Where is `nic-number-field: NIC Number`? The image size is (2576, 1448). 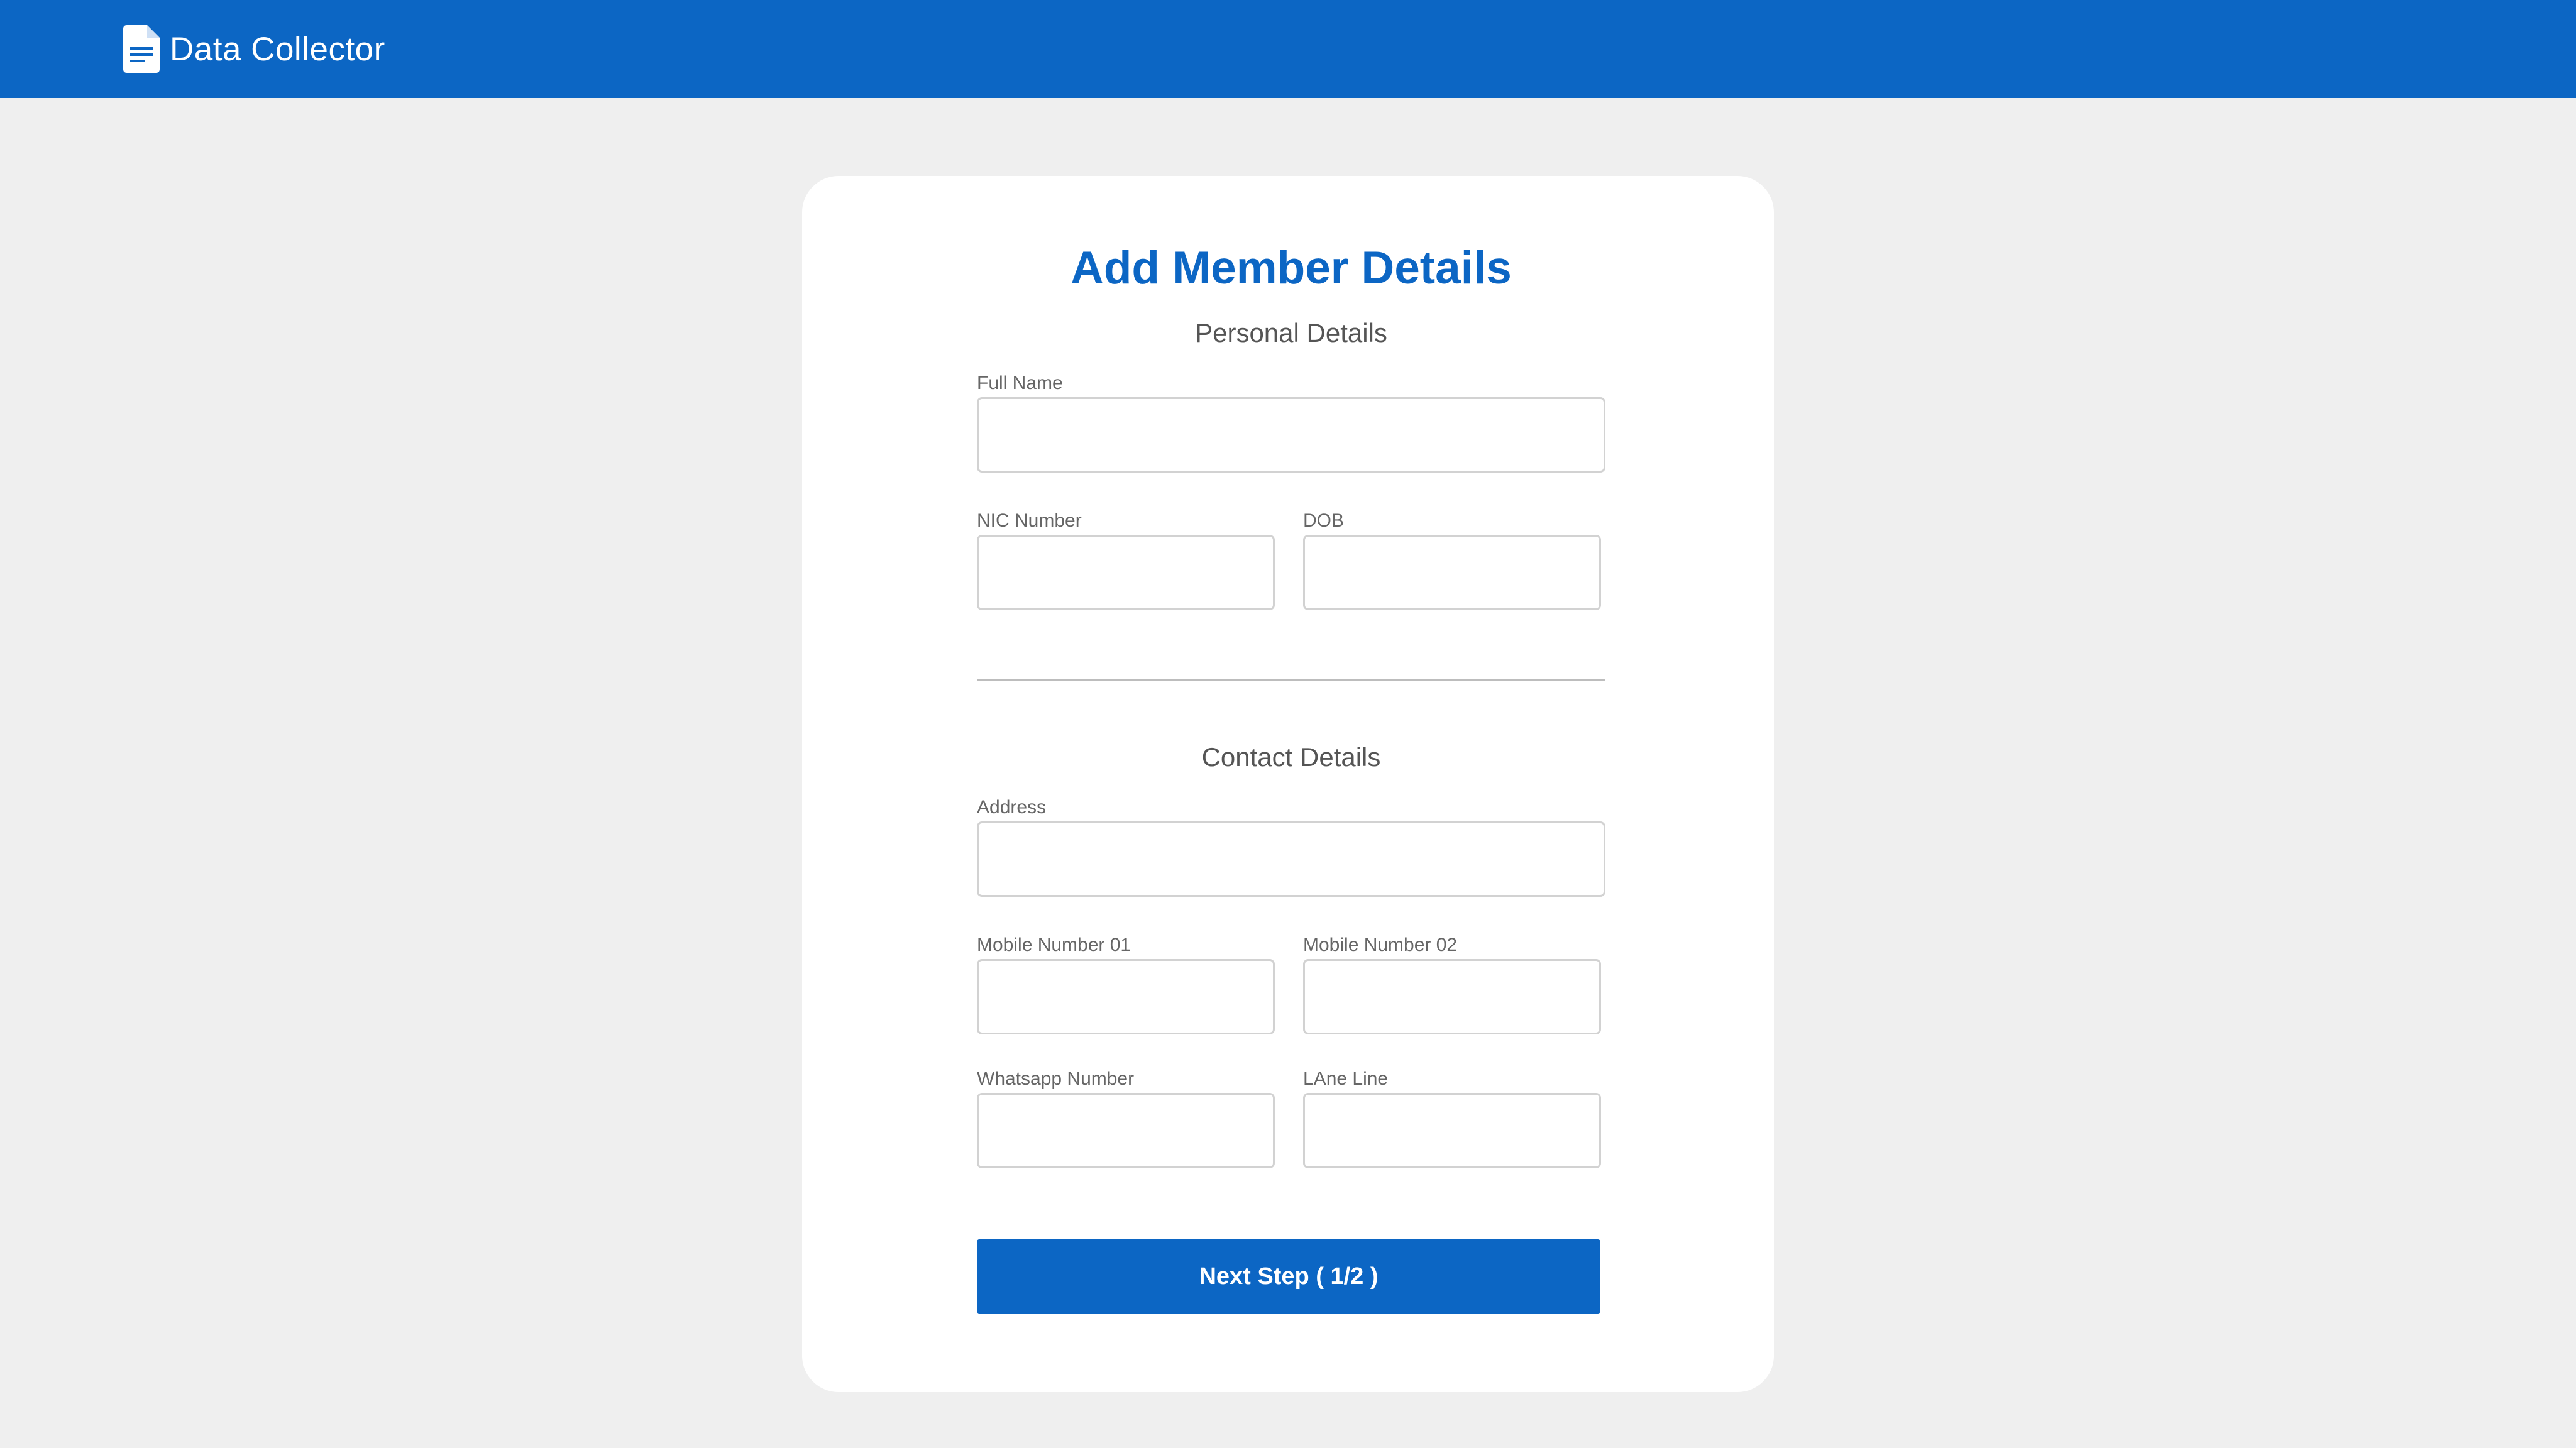
nic-number-field: NIC Number is located at coordinates (1126, 560).